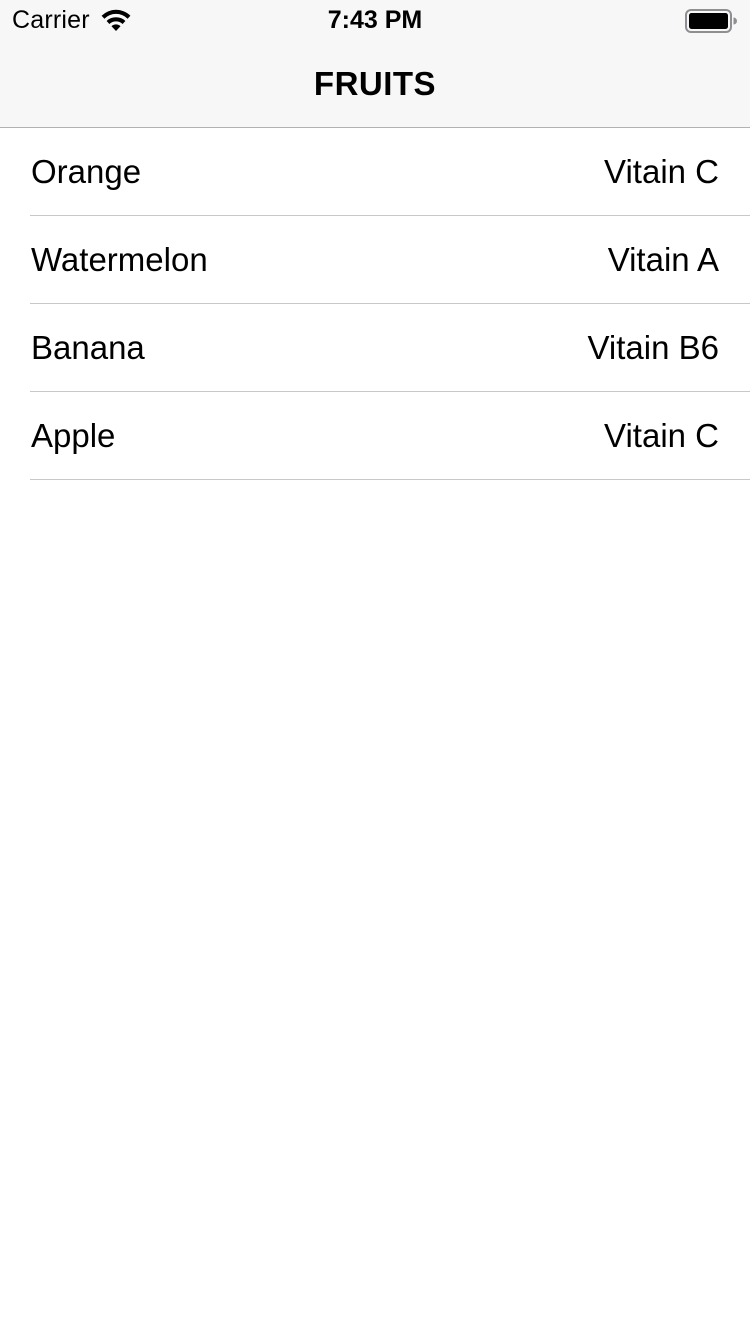  Describe the element at coordinates (375, 64) in the screenshot. I see `top-bar: Carrier 7:43 PM FRUITS` at that location.